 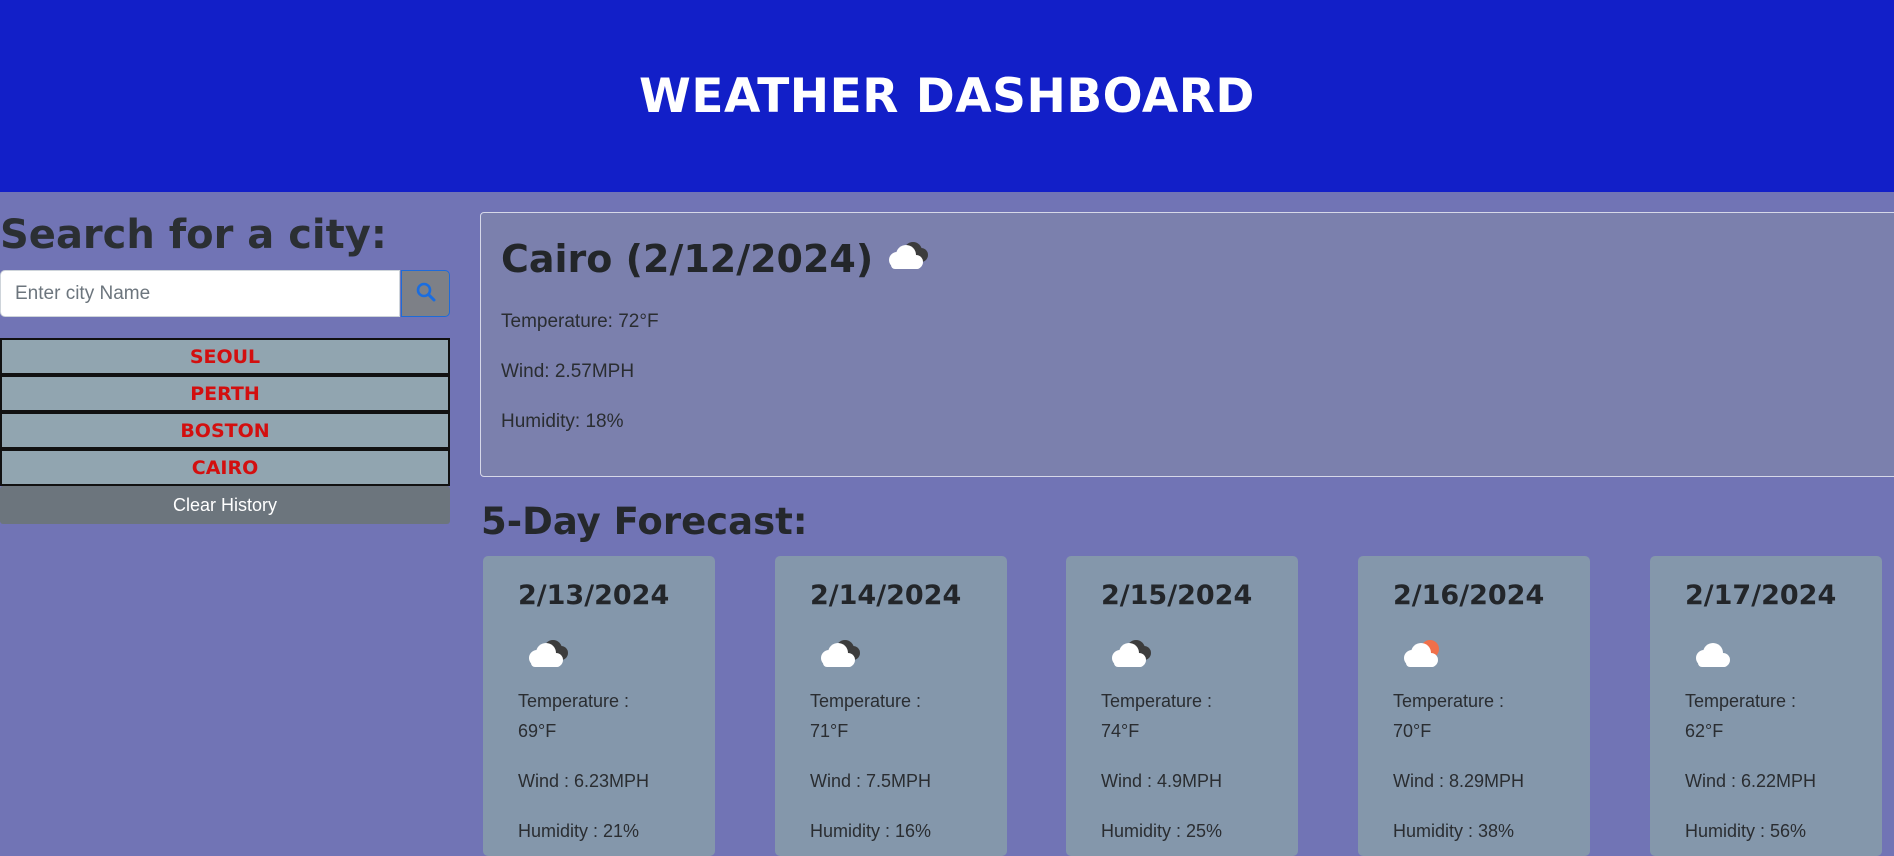 I want to click on current-temperature: Temperature: 72°F, so click(x=580, y=321).